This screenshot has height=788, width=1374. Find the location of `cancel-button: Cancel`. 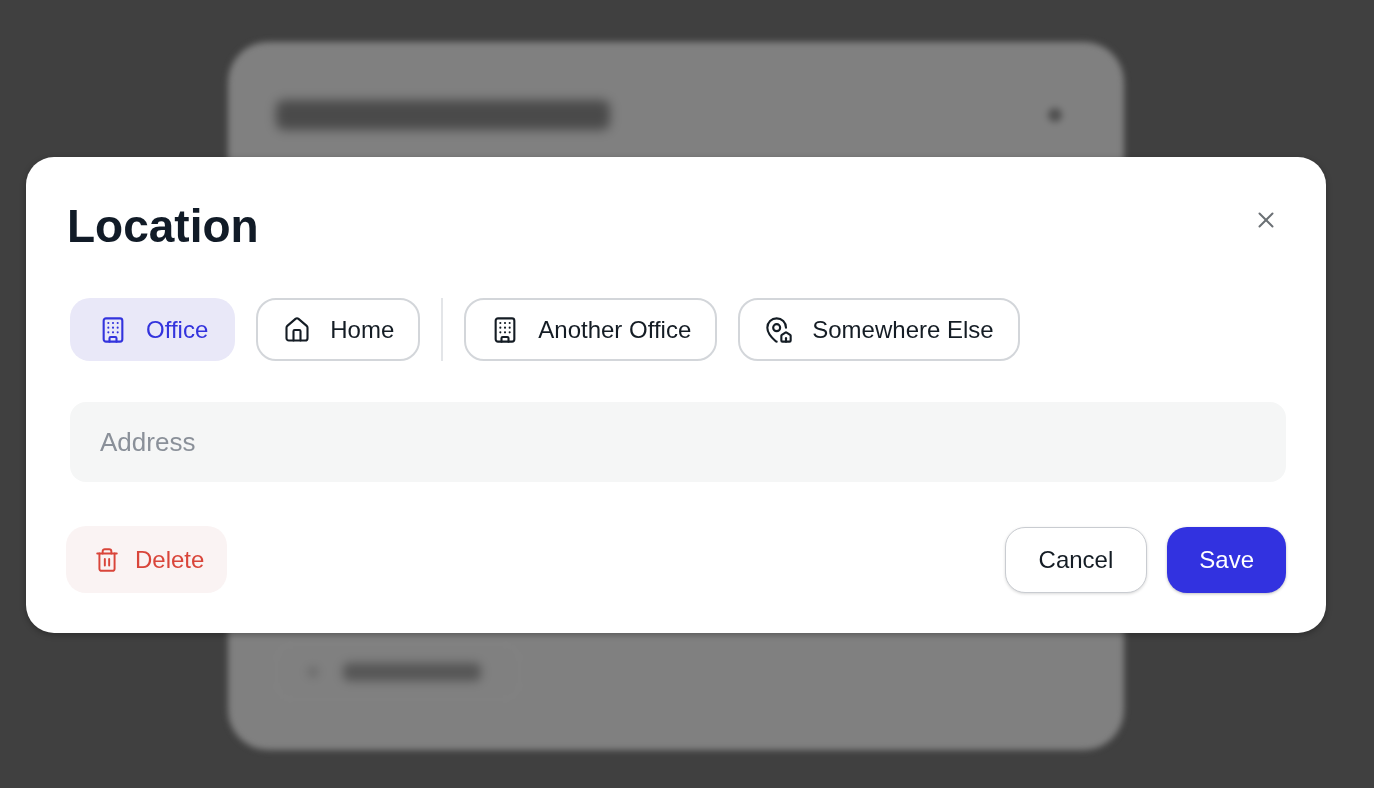

cancel-button: Cancel is located at coordinates (1076, 559).